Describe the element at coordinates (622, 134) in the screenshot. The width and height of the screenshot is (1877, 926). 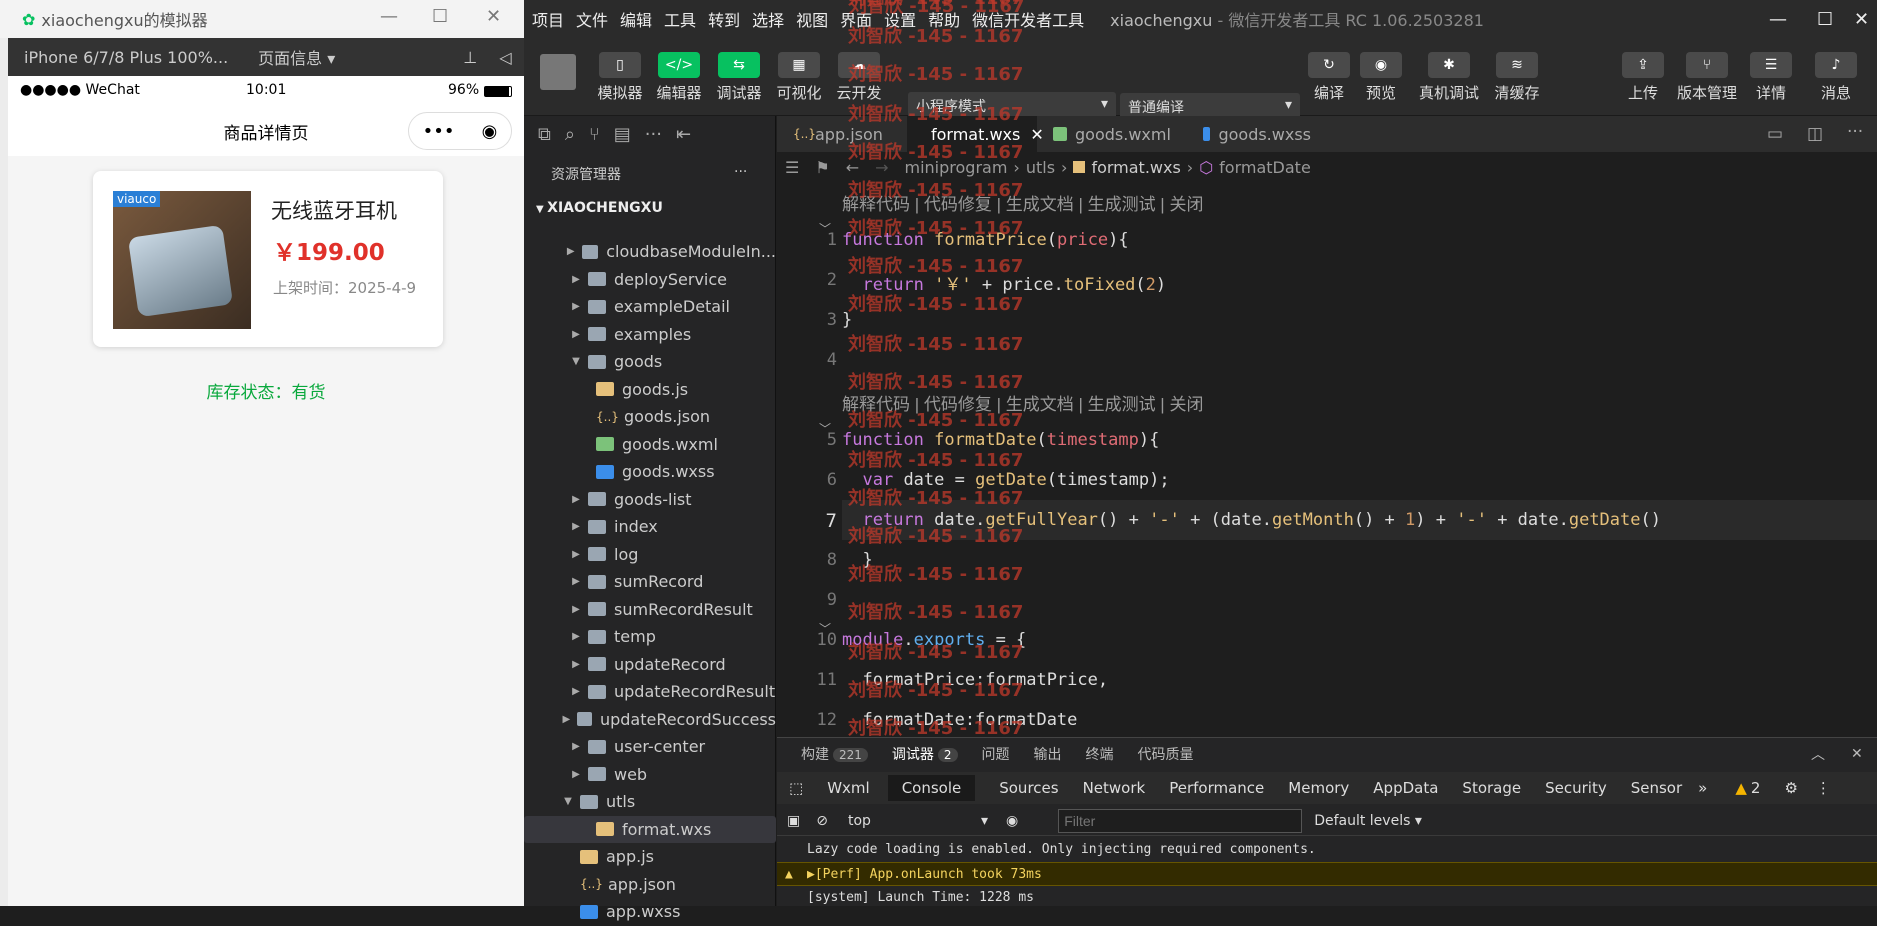
I see `save-icon: ▤` at that location.